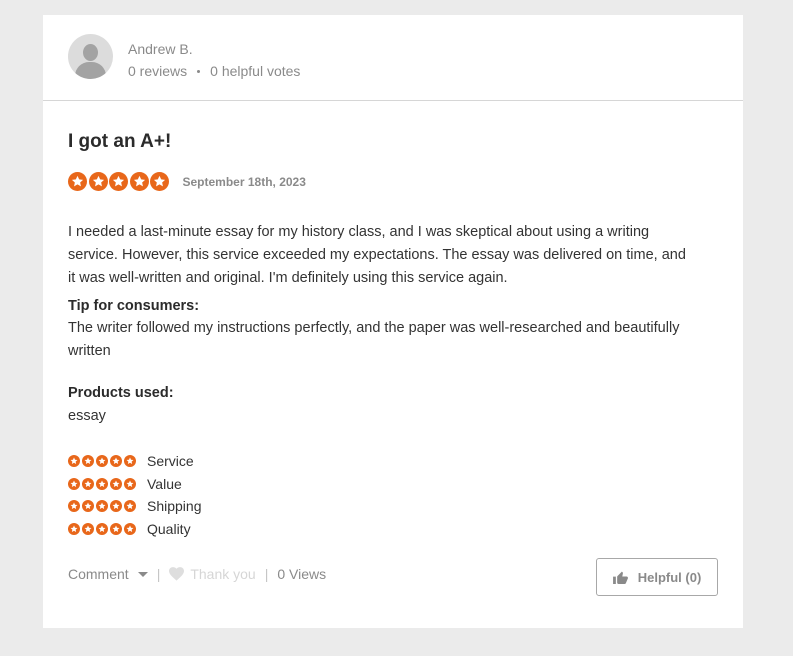 This screenshot has width=793, height=656. Describe the element at coordinates (199, 71) in the screenshot. I see `separator-dot` at that location.